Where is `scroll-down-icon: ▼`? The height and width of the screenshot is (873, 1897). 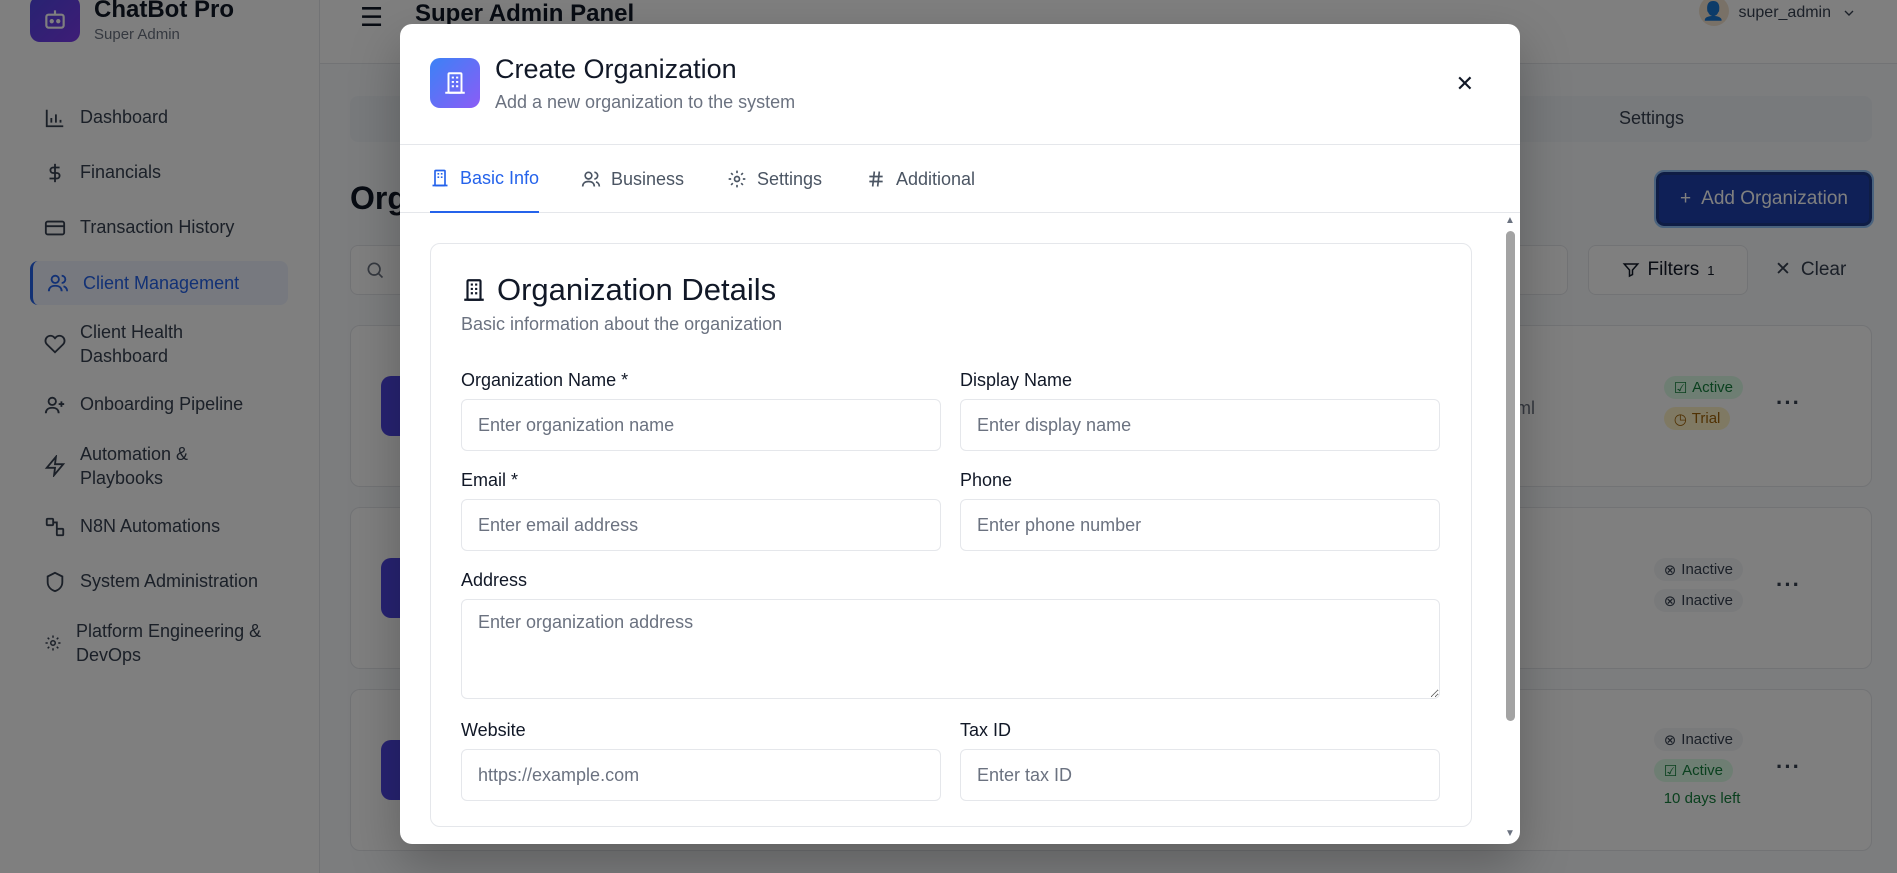 scroll-down-icon: ▼ is located at coordinates (1510, 833).